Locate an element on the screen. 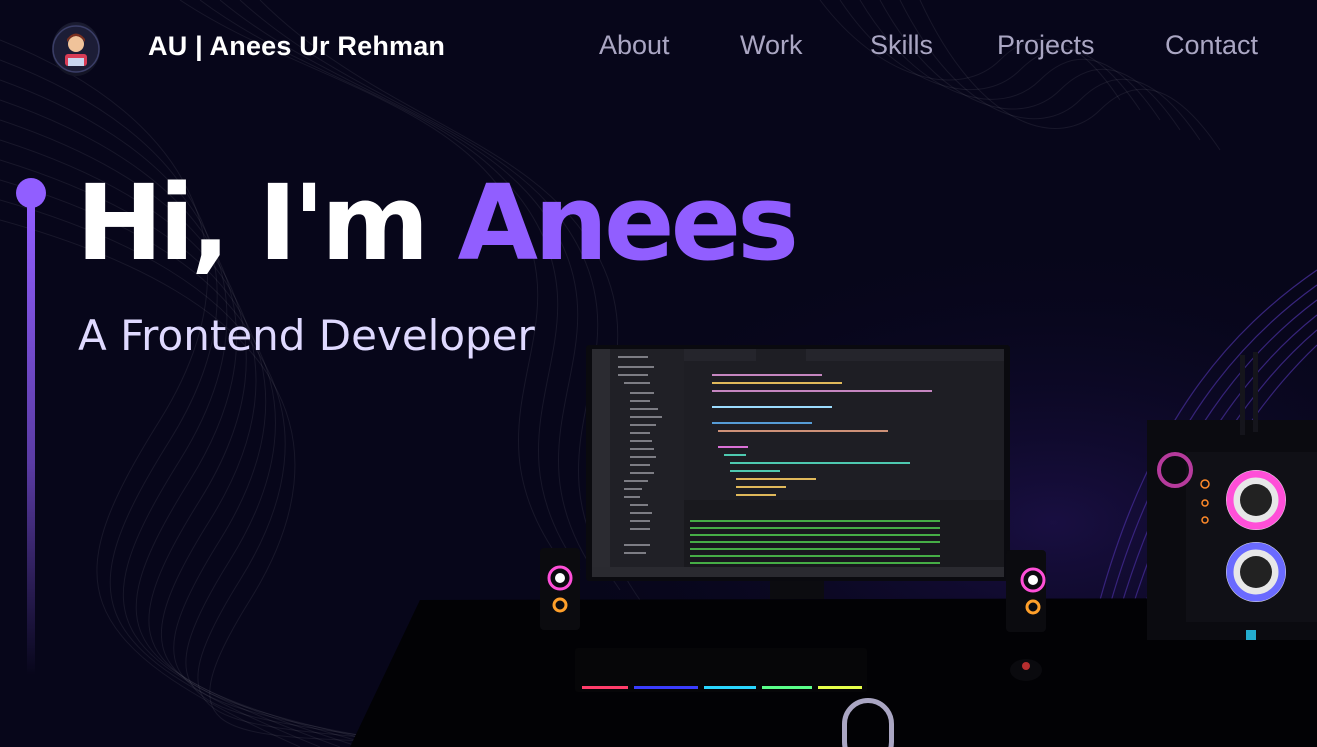  nav-link-work: Work is located at coordinates (771, 45).